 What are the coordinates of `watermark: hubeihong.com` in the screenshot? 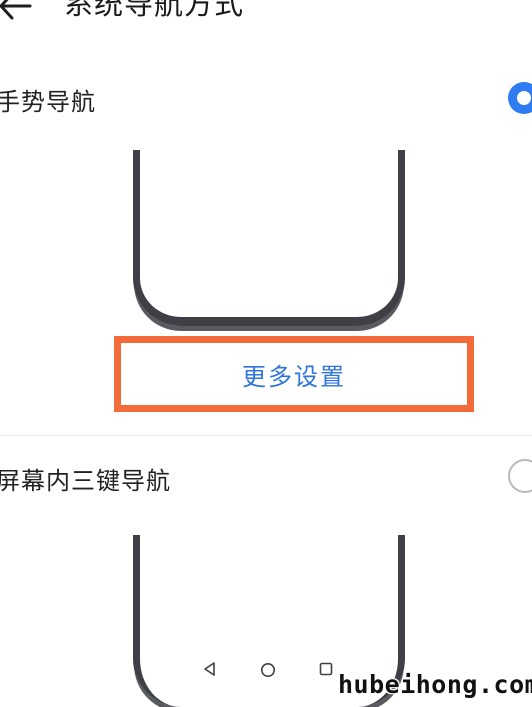 It's located at (435, 684).